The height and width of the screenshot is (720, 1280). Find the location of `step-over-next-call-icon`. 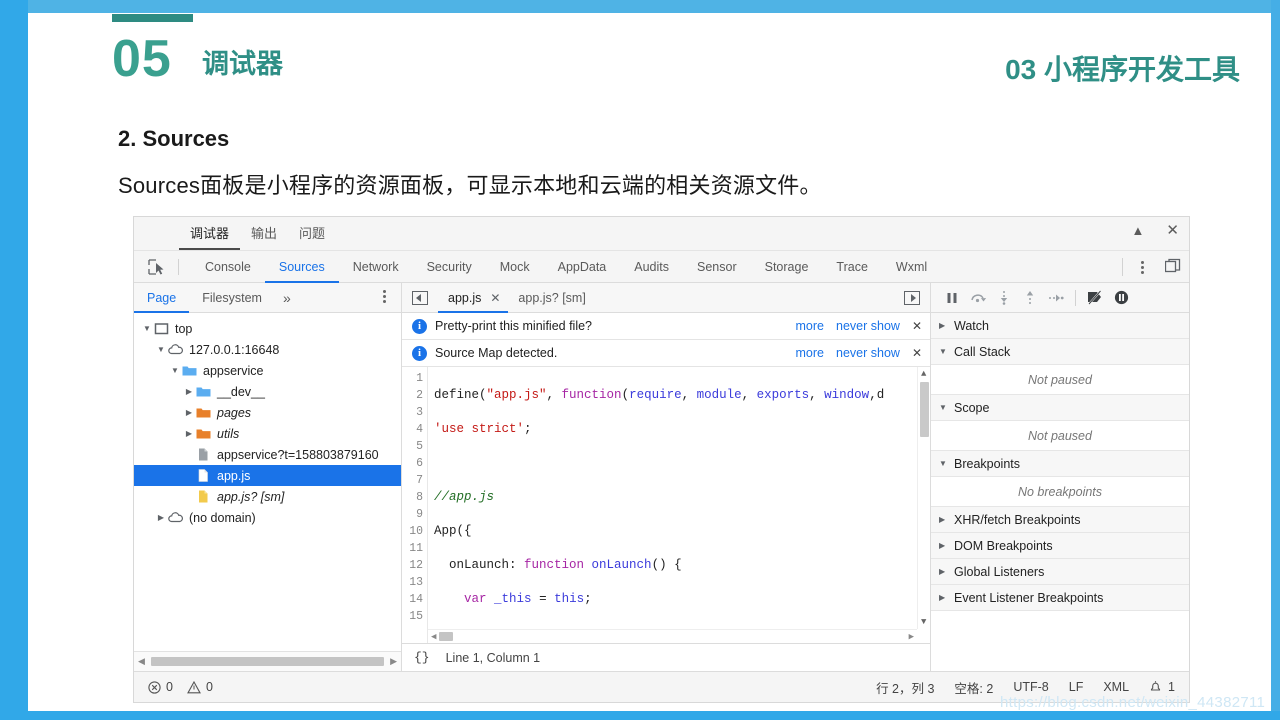

step-over-next-call-icon is located at coordinates (978, 298).